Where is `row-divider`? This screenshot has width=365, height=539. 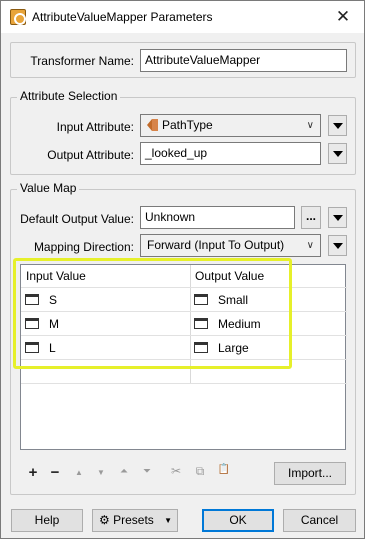 row-divider is located at coordinates (184, 383).